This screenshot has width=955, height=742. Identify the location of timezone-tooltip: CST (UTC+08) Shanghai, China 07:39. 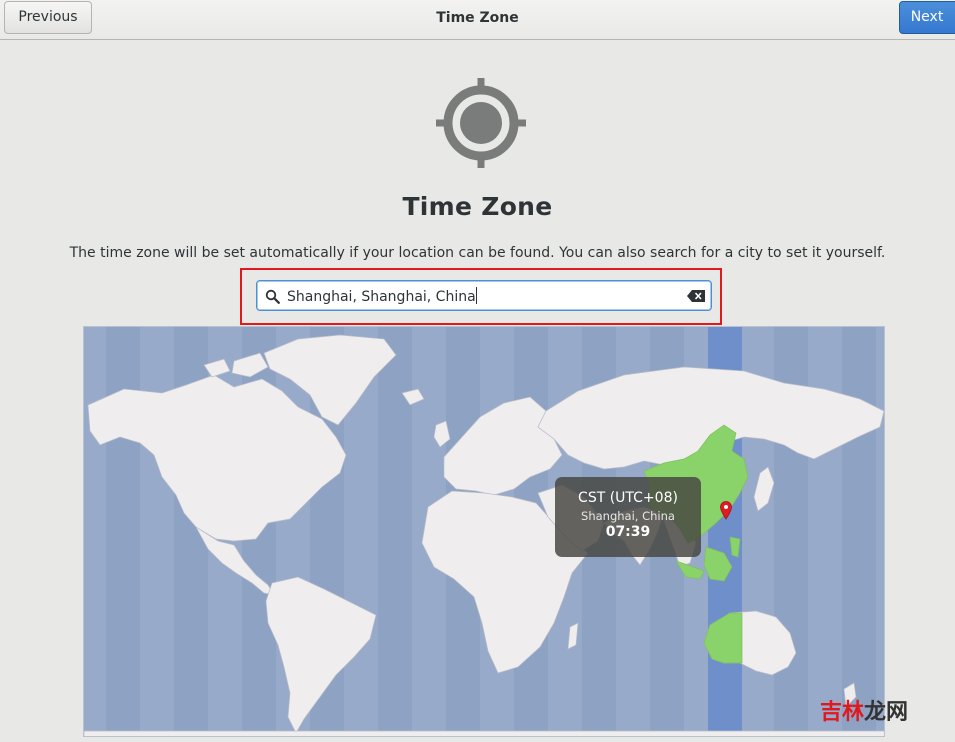
(628, 517).